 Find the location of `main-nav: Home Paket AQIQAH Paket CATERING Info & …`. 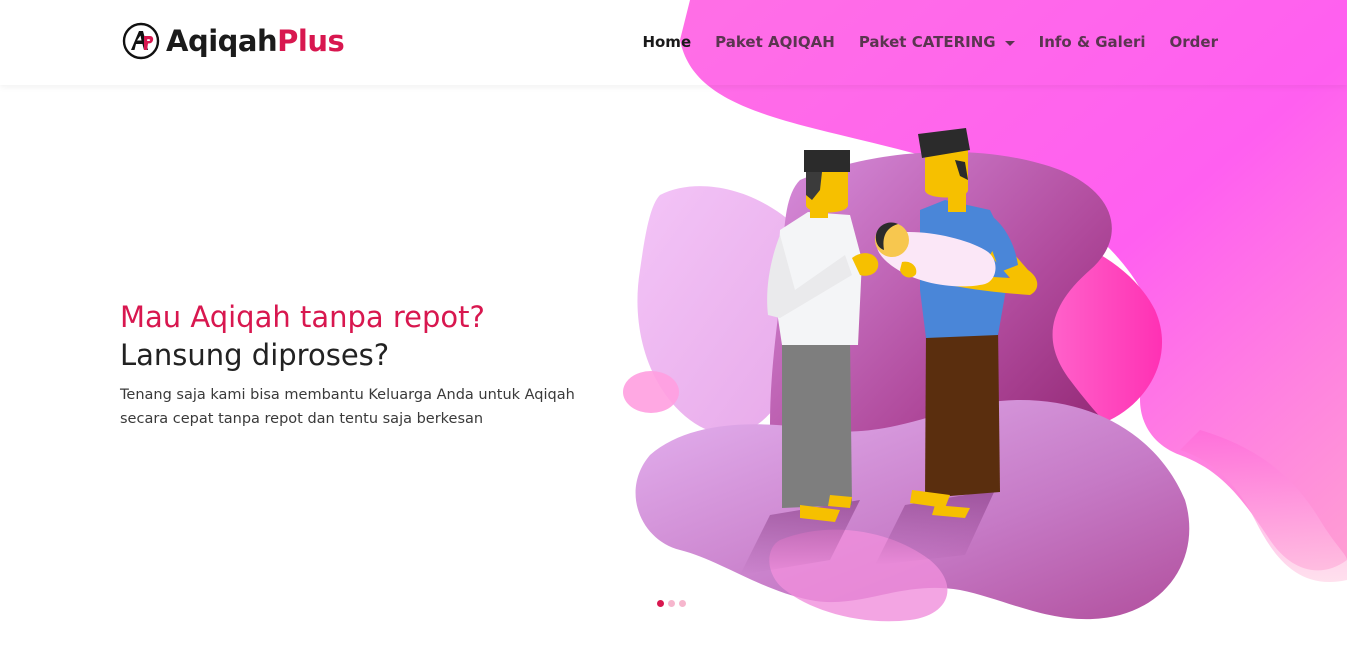

main-nav: Home Paket AQIQAH Paket CATERING Info & … is located at coordinates (930, 42).